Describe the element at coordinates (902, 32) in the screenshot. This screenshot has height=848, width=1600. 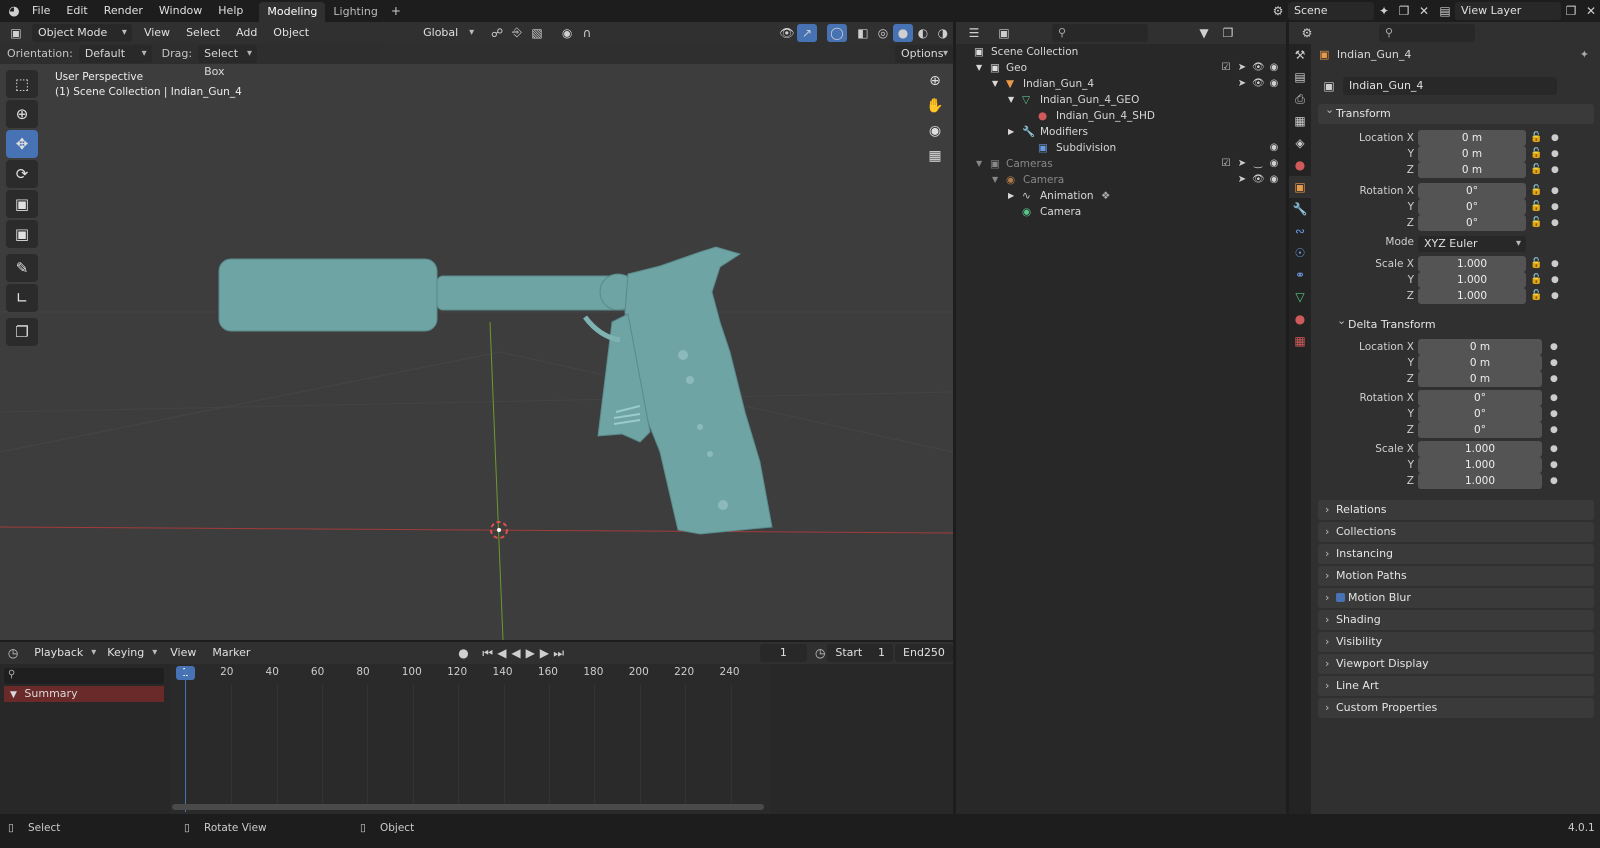
I see `shading-solid-icon: ●` at that location.